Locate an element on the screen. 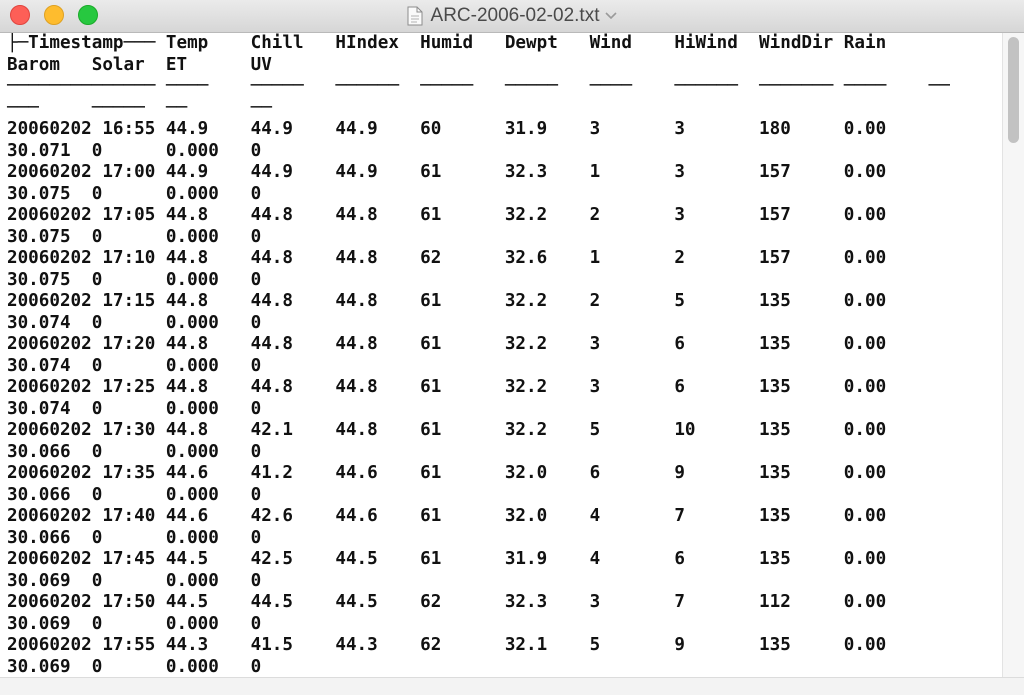 Image resolution: width=1024 pixels, height=695 pixels. window-bottom-edge is located at coordinates (512, 686).